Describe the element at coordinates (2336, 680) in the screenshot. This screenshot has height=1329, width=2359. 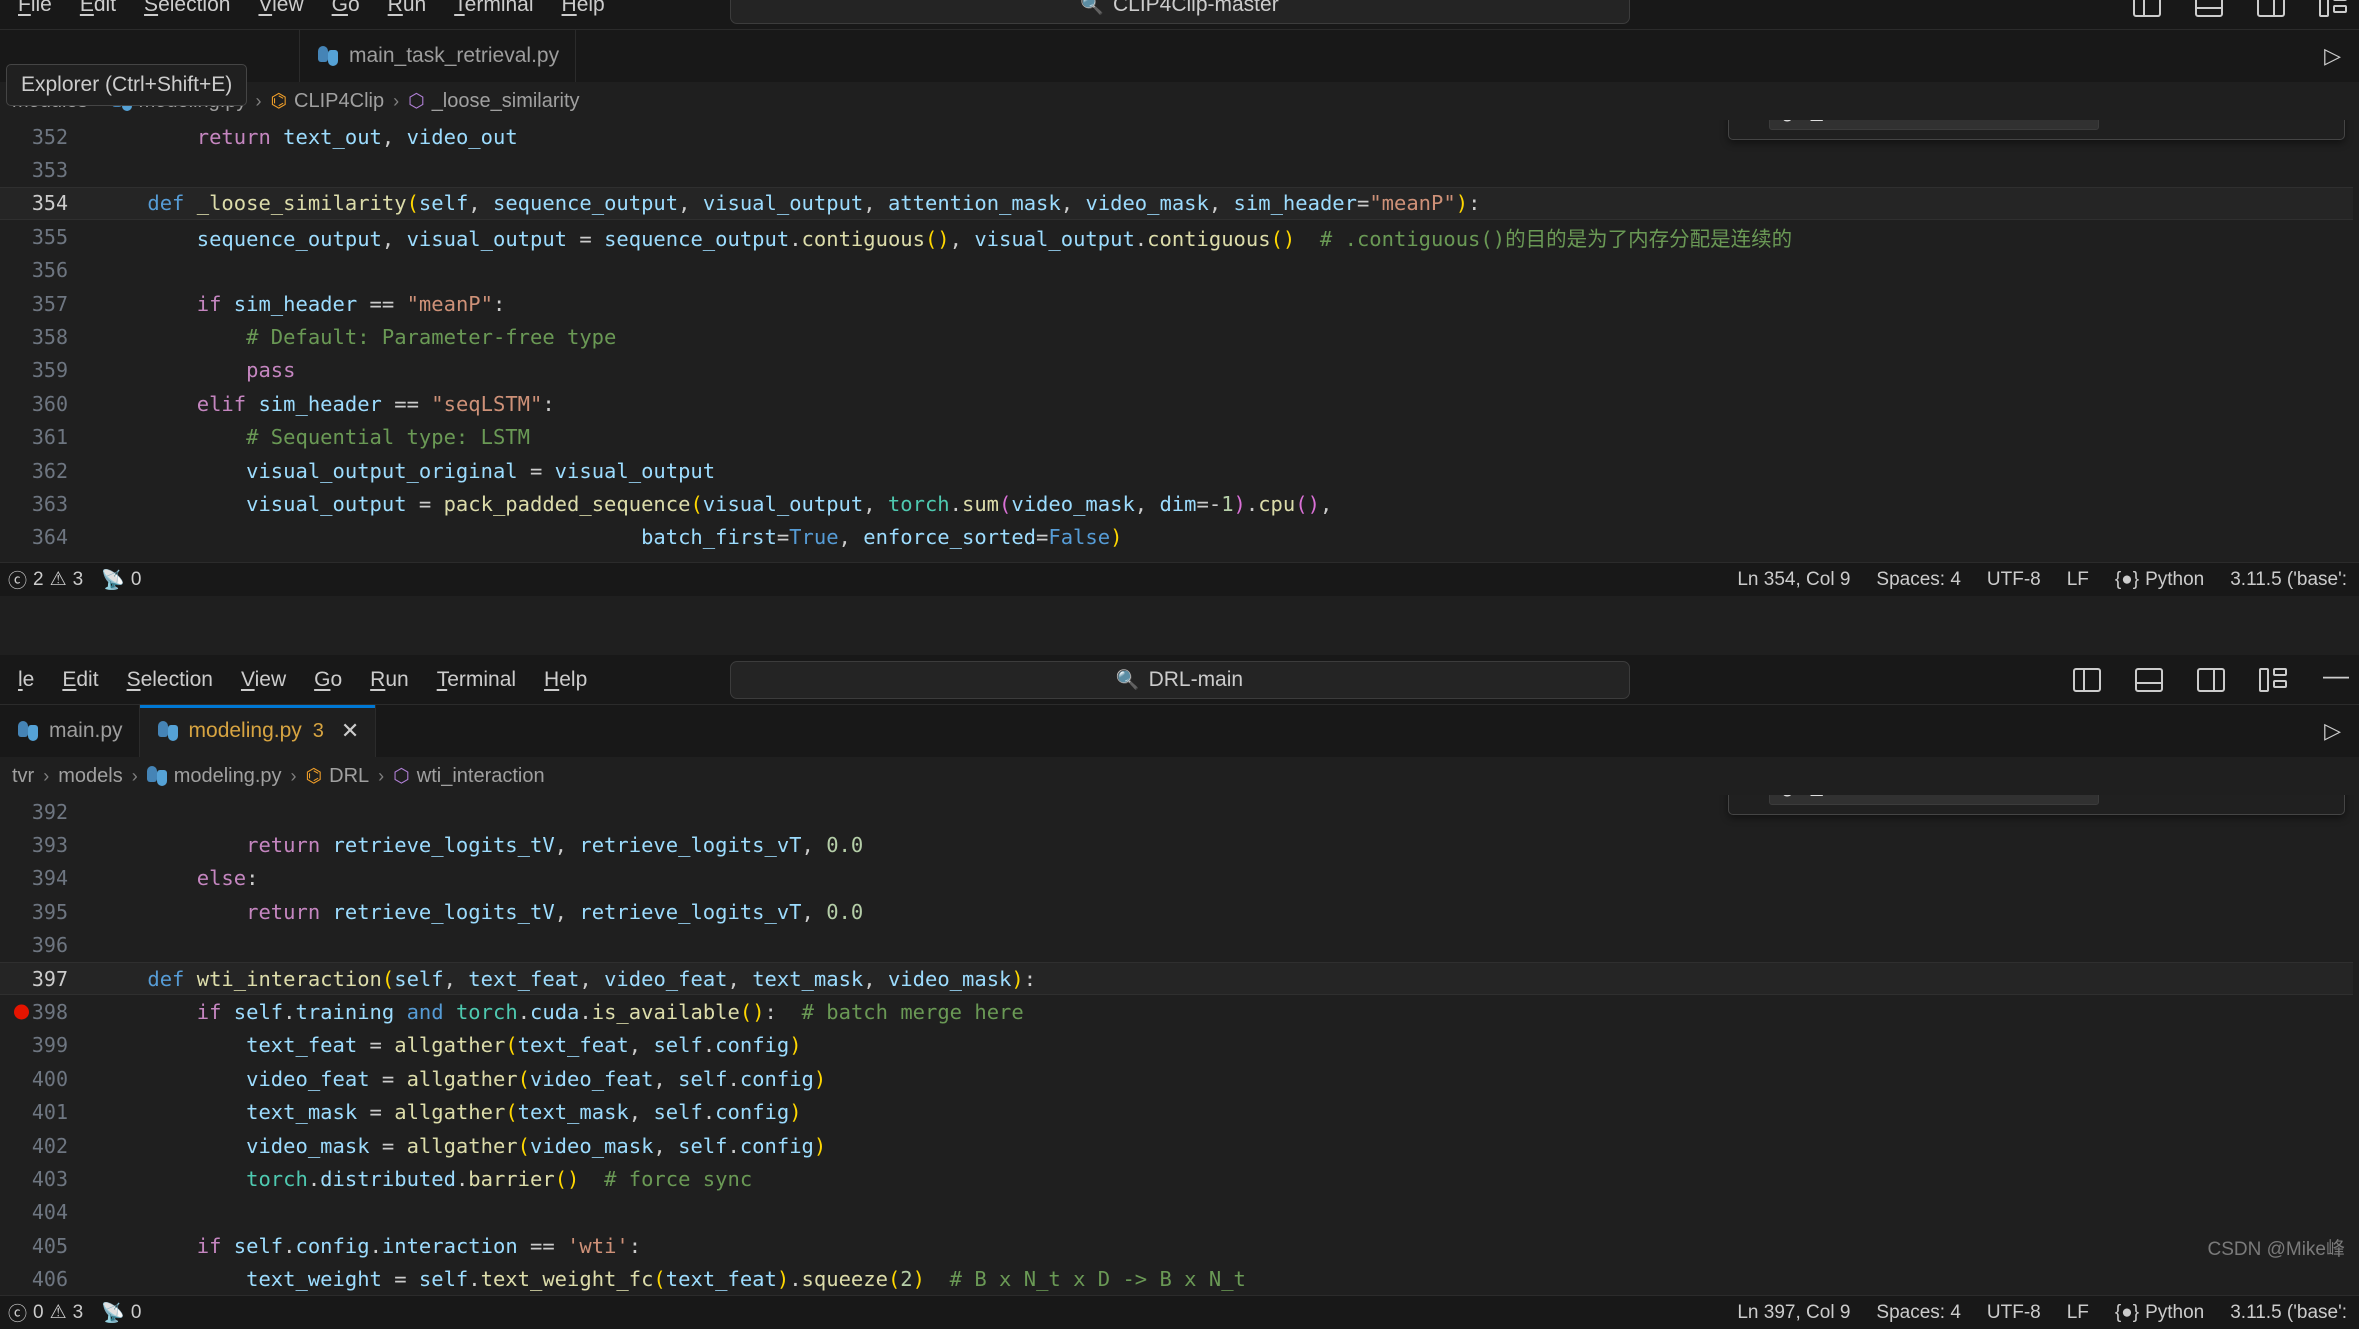
I see `minimize-icon: —` at that location.